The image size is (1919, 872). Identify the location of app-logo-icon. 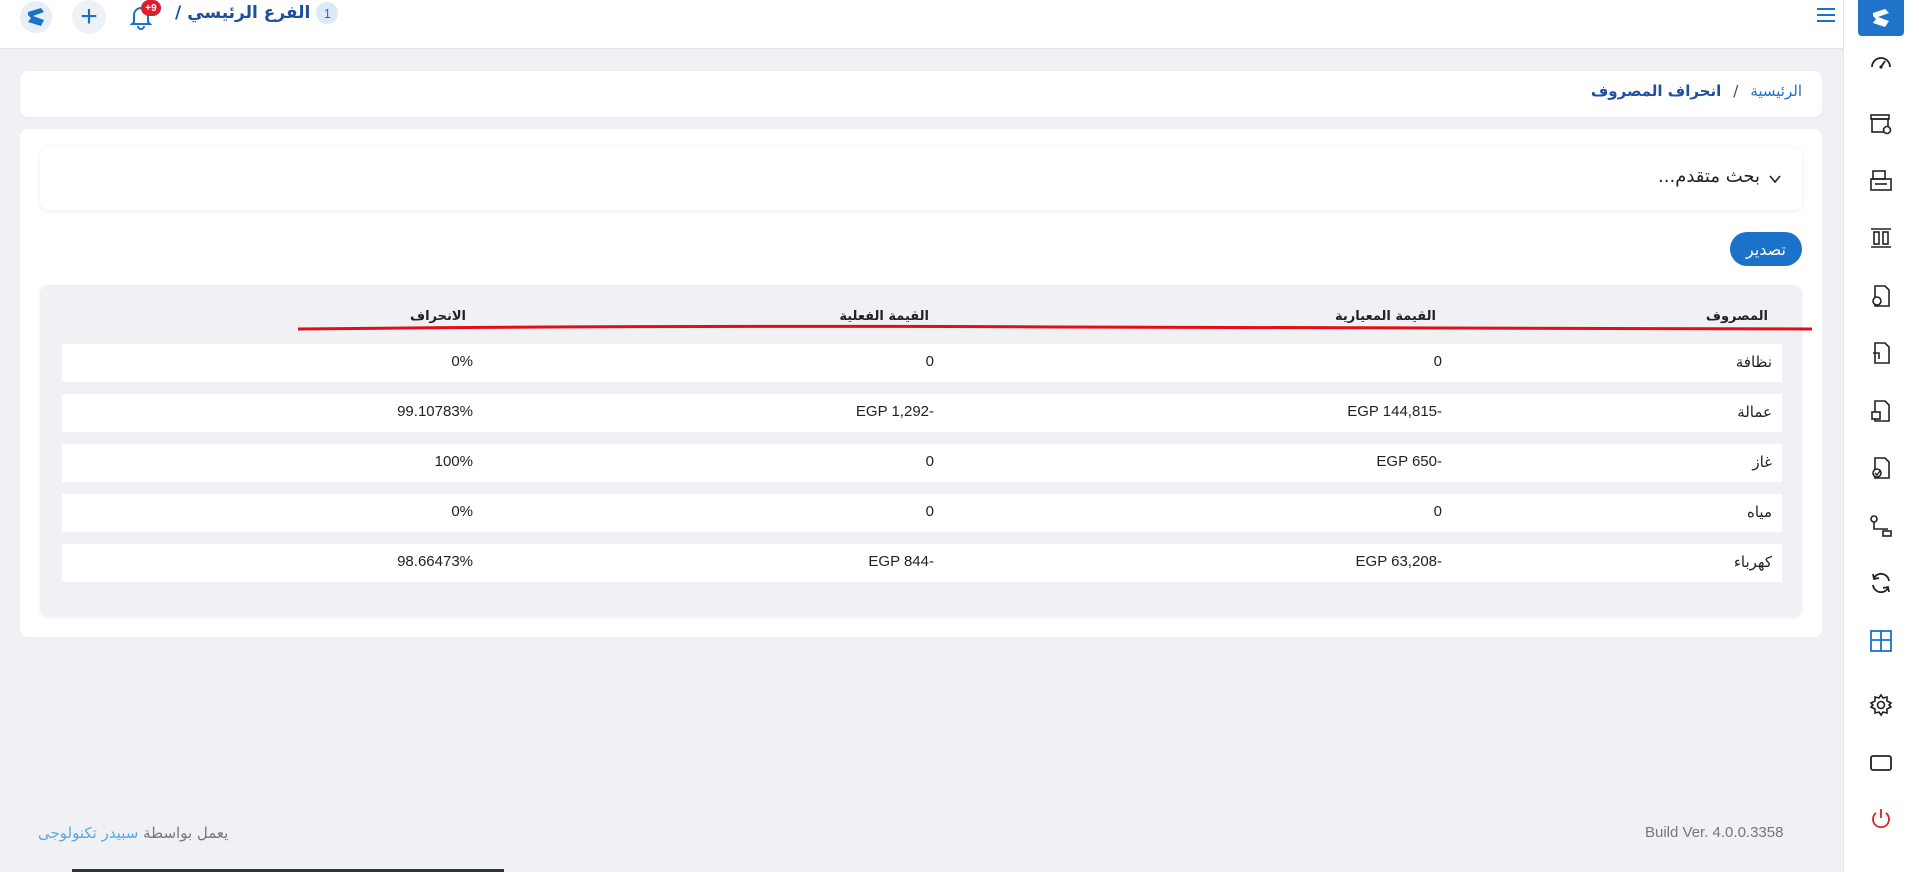
(36, 17).